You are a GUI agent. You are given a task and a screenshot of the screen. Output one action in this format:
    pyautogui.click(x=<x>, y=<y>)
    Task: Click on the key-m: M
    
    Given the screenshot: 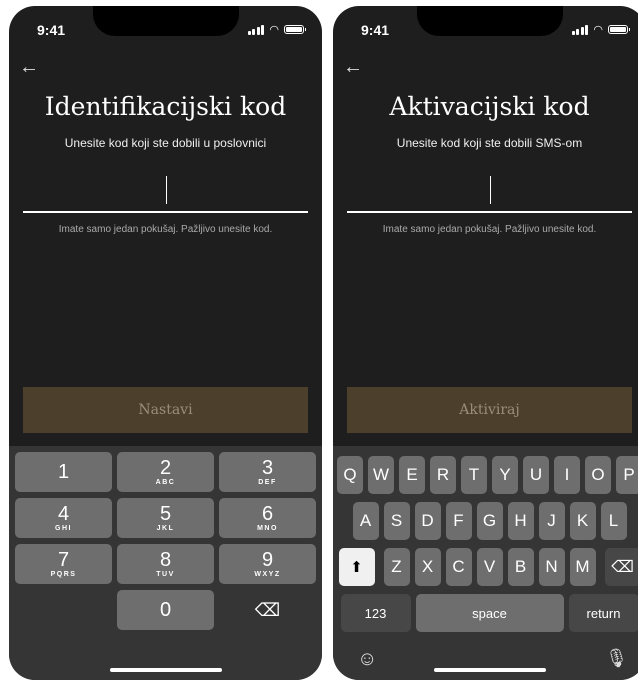 What is the action you would take?
    pyautogui.click(x=582, y=567)
    